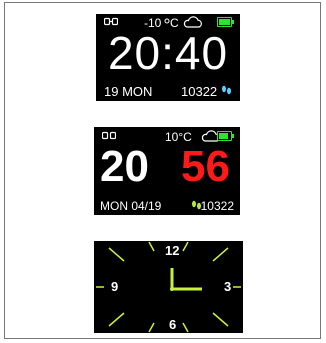 This screenshot has height=343, width=326. Describe the element at coordinates (172, 250) in the screenshot. I see `numeral-12: 12` at that location.